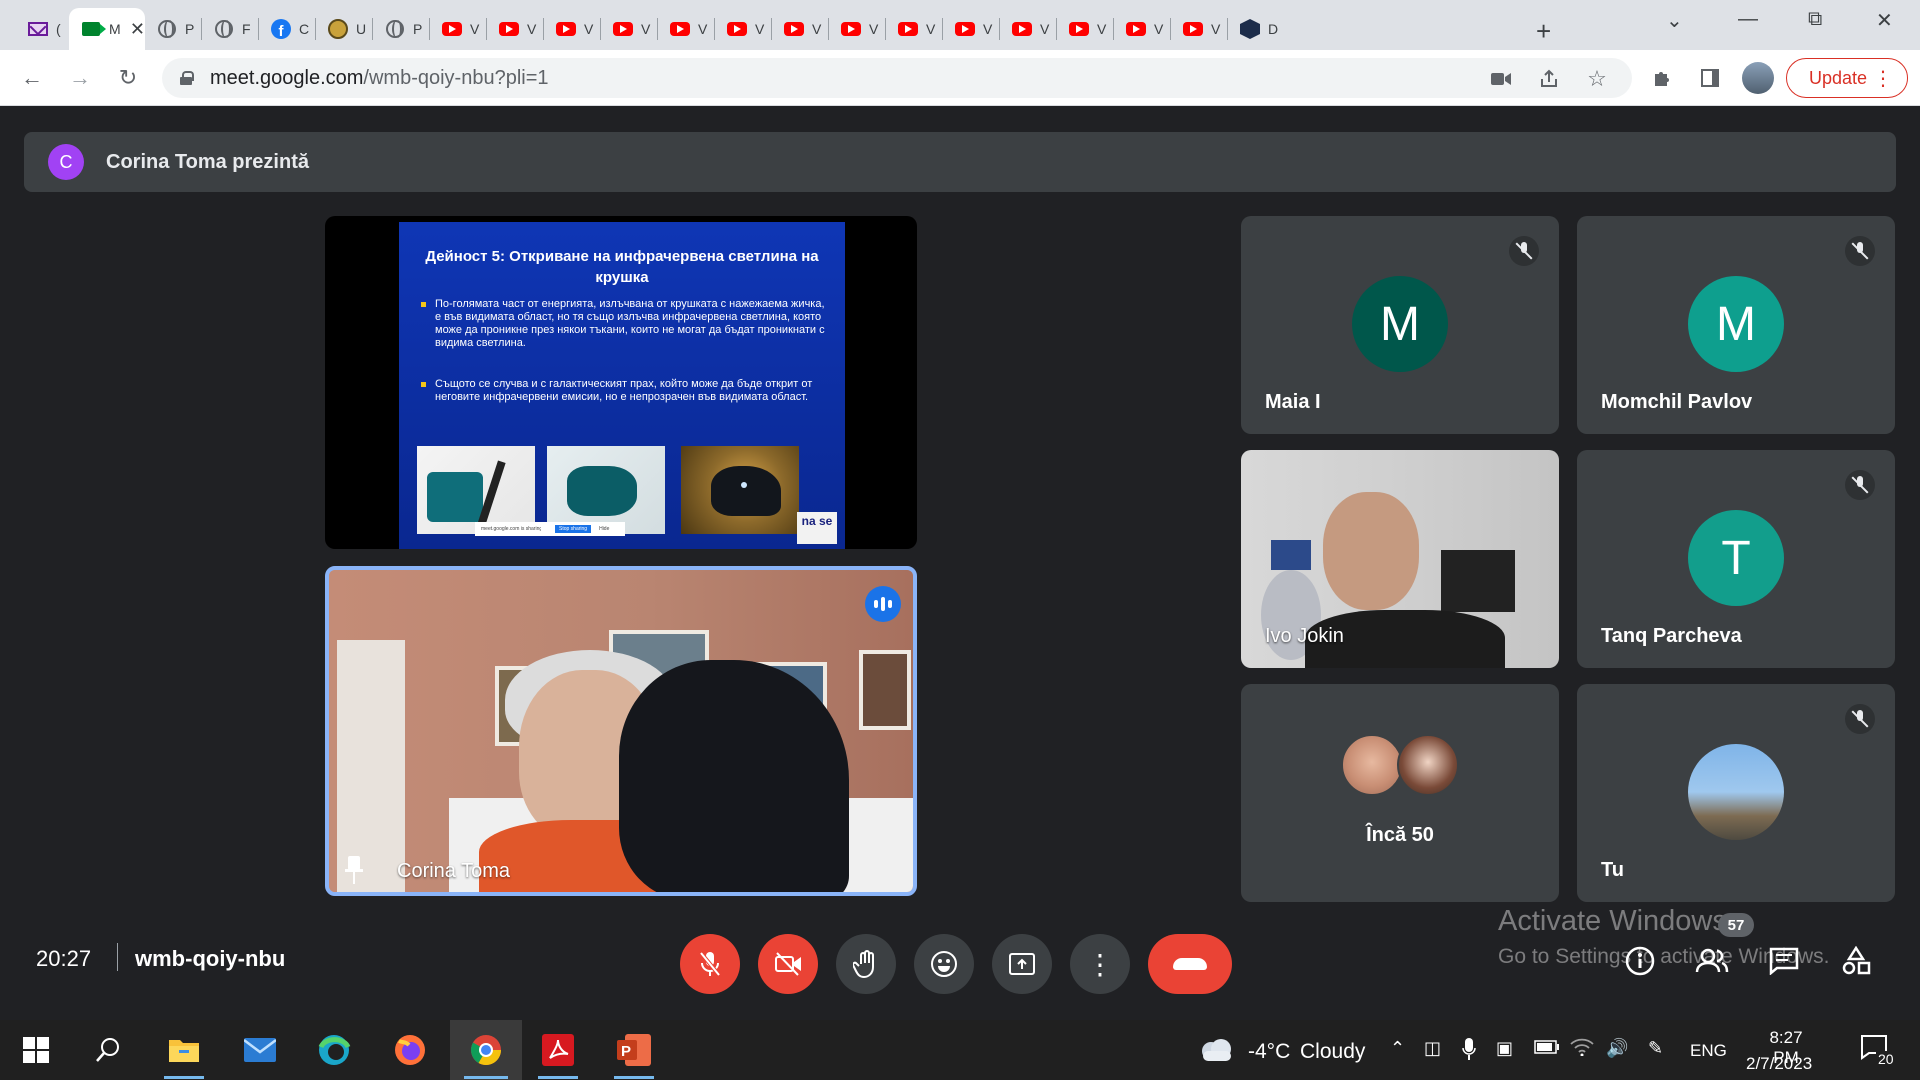 Image resolution: width=1920 pixels, height=1080 pixels. Describe the element at coordinates (260, 1050) in the screenshot. I see `mail-icon` at that location.